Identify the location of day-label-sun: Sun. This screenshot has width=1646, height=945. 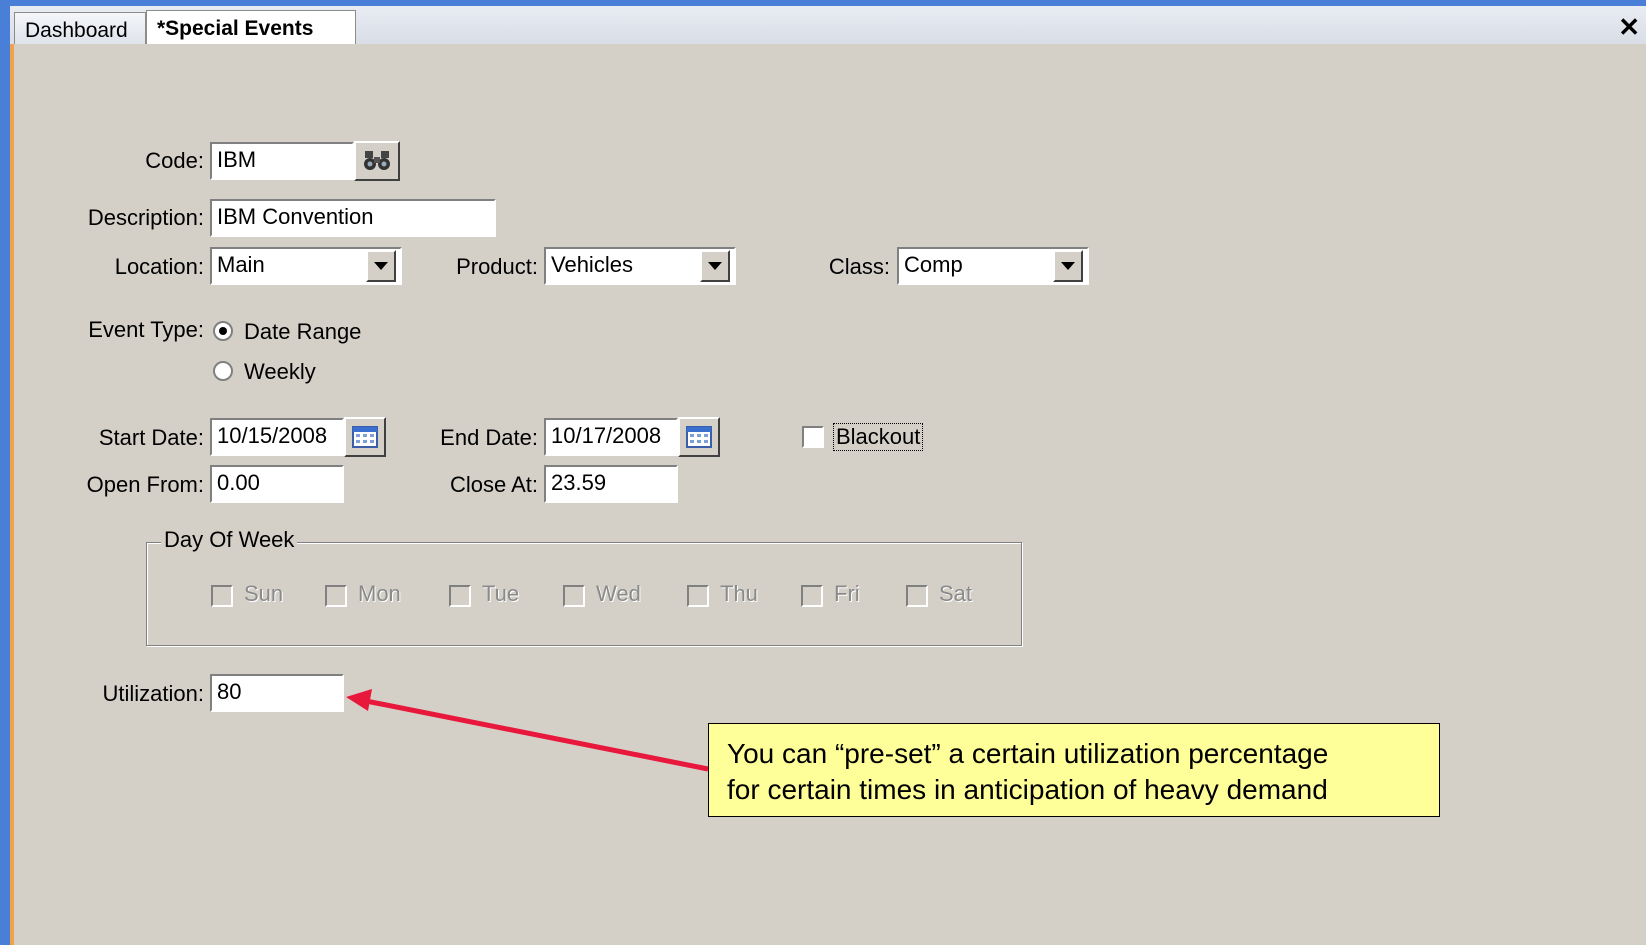
(264, 593).